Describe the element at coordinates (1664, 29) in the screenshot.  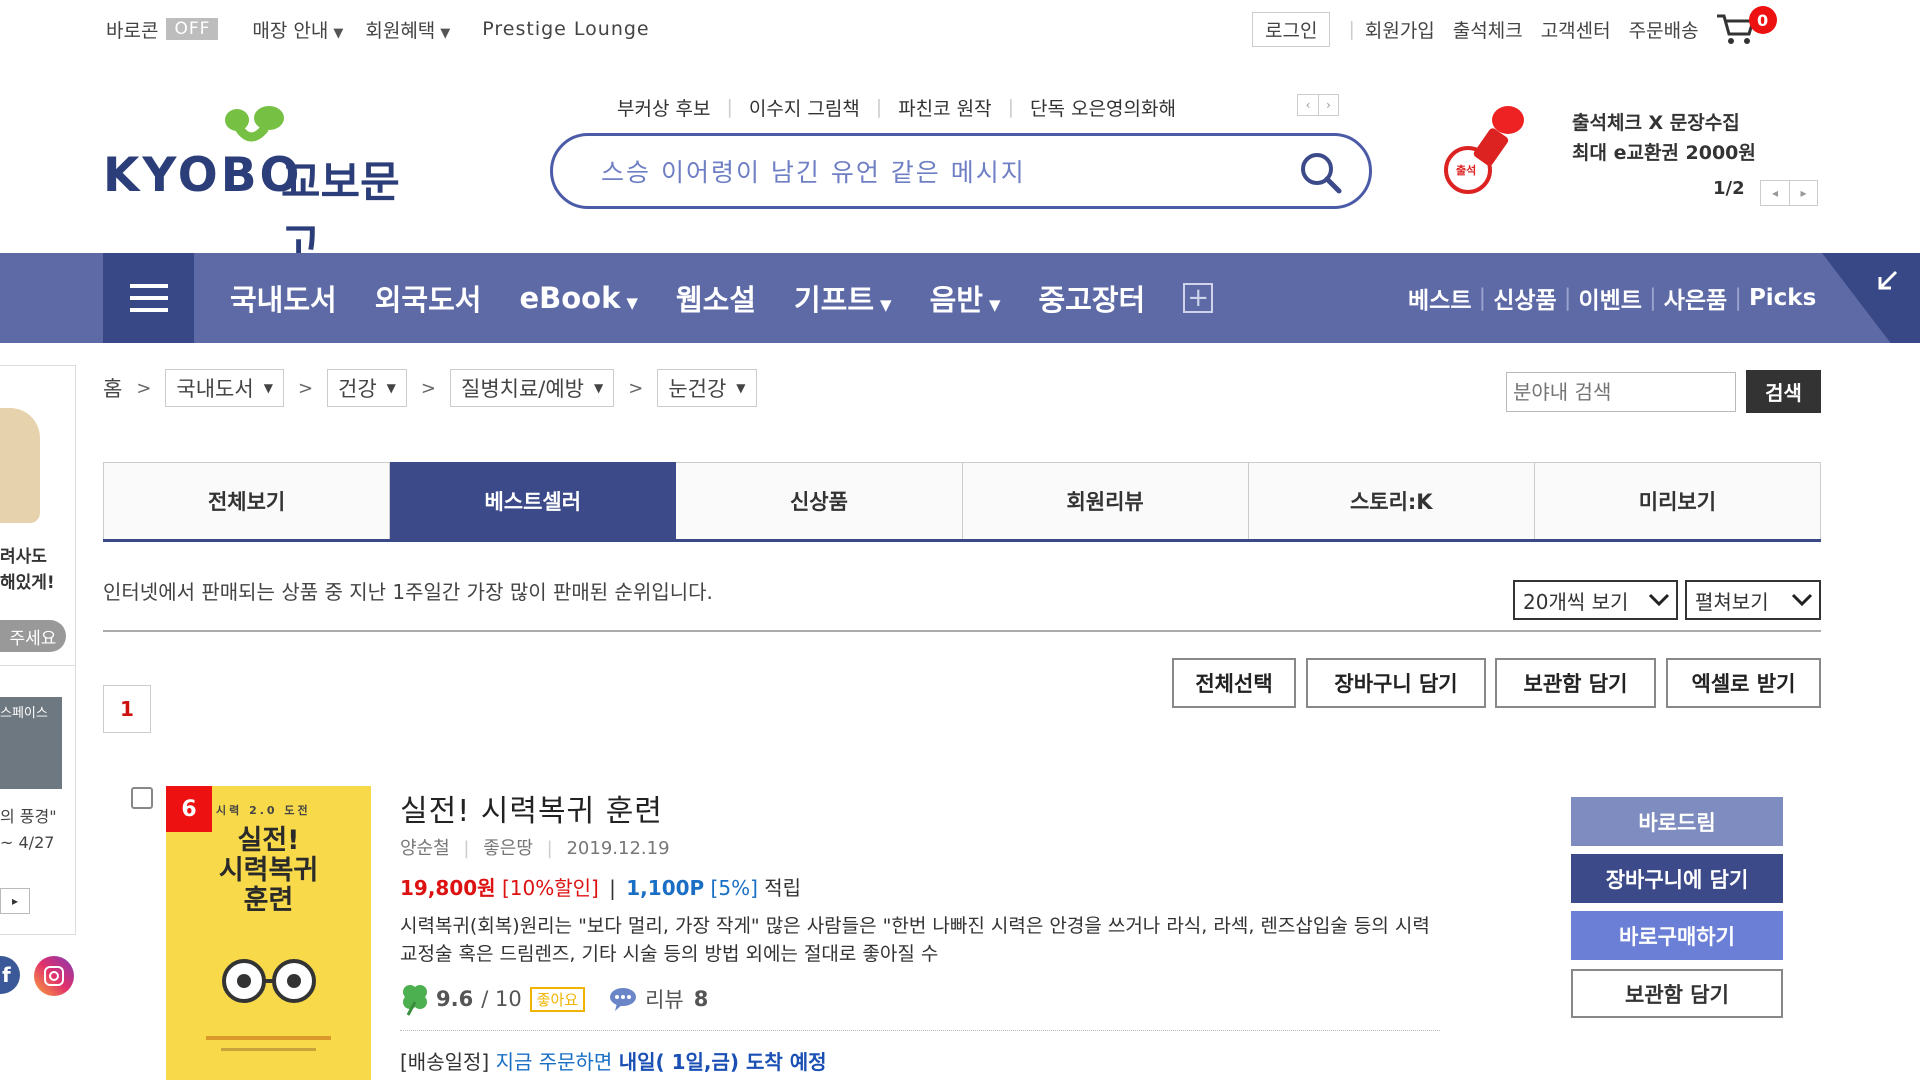
I see `order-delivery-link: 주문배송` at that location.